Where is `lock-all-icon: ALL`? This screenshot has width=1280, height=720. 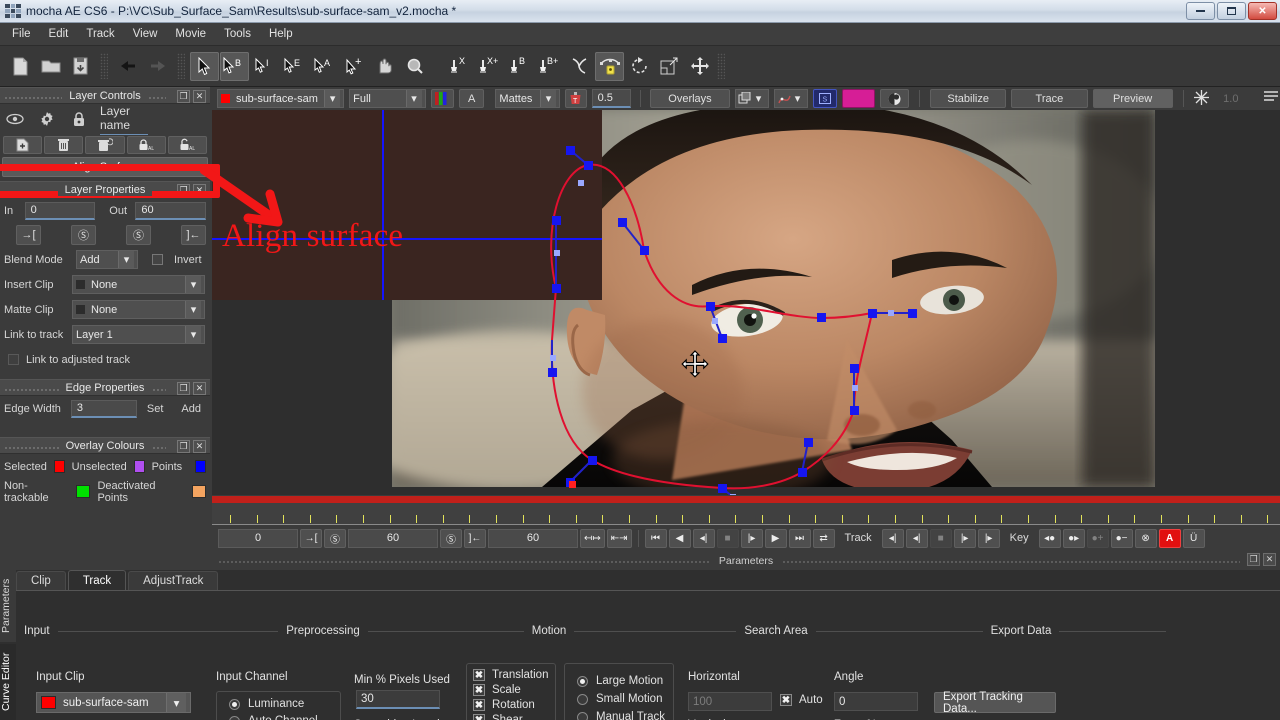
lock-all-icon: ALL is located at coordinates (146, 145).